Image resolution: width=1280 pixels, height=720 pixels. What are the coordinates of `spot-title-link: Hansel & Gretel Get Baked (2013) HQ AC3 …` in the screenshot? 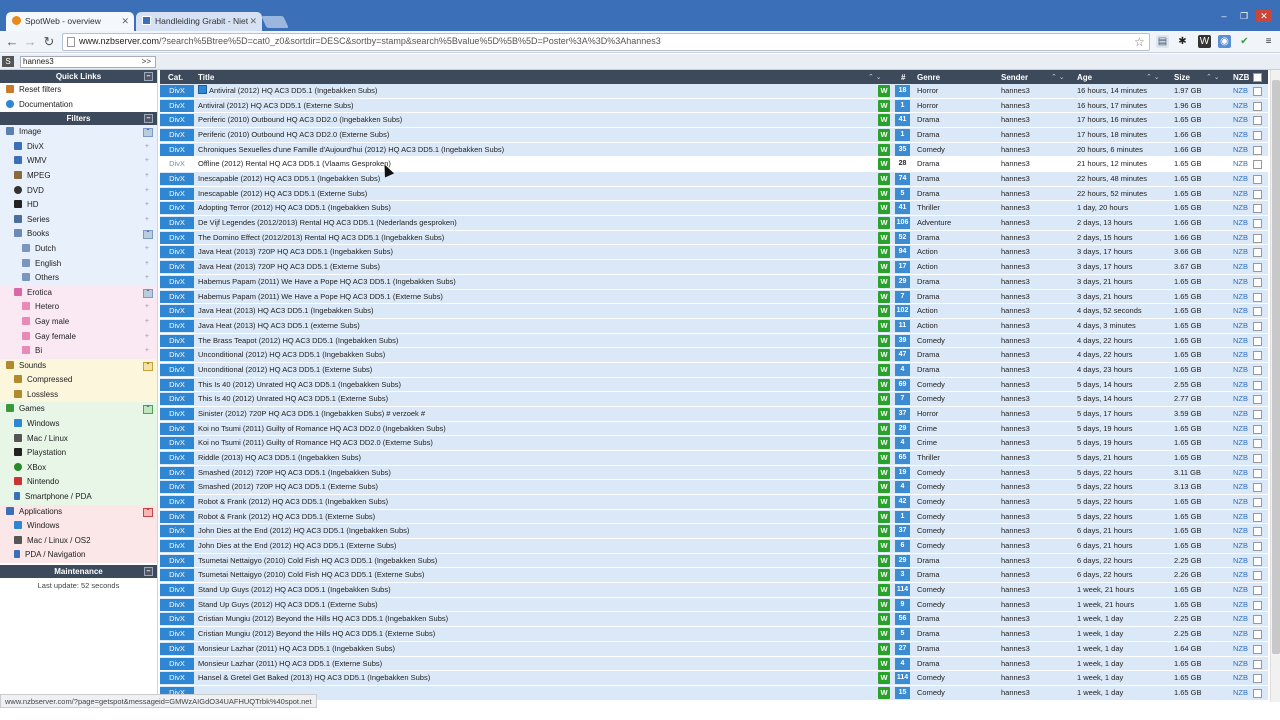 It's located at (314, 678).